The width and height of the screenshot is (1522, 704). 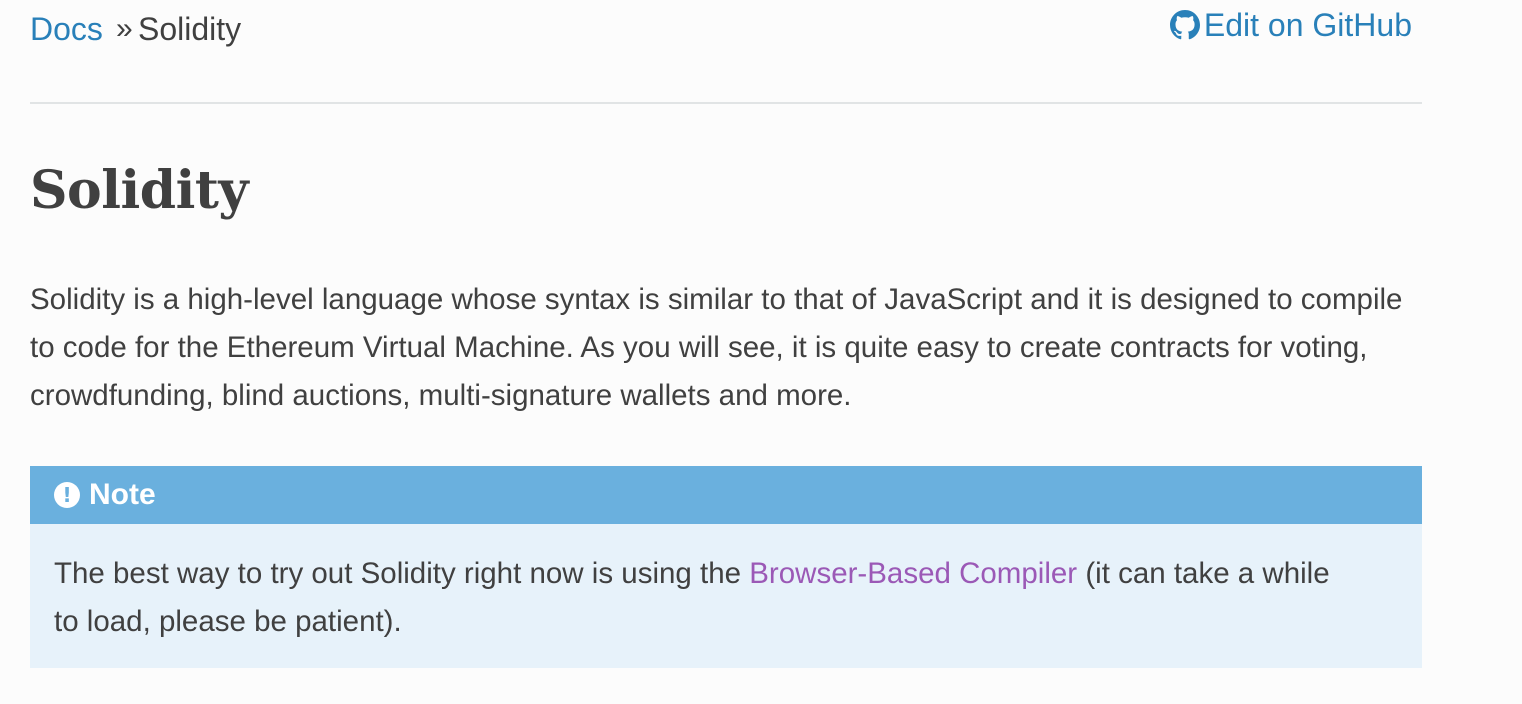 What do you see at coordinates (1184, 25) in the screenshot?
I see `github-icon` at bounding box center [1184, 25].